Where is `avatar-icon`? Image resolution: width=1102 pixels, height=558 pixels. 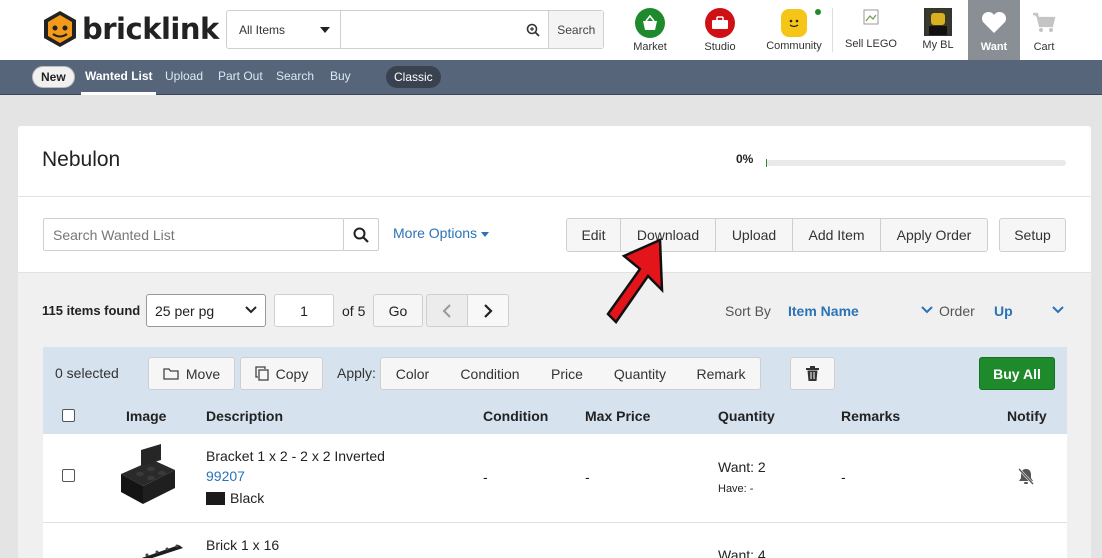
avatar-icon is located at coordinates (938, 22).